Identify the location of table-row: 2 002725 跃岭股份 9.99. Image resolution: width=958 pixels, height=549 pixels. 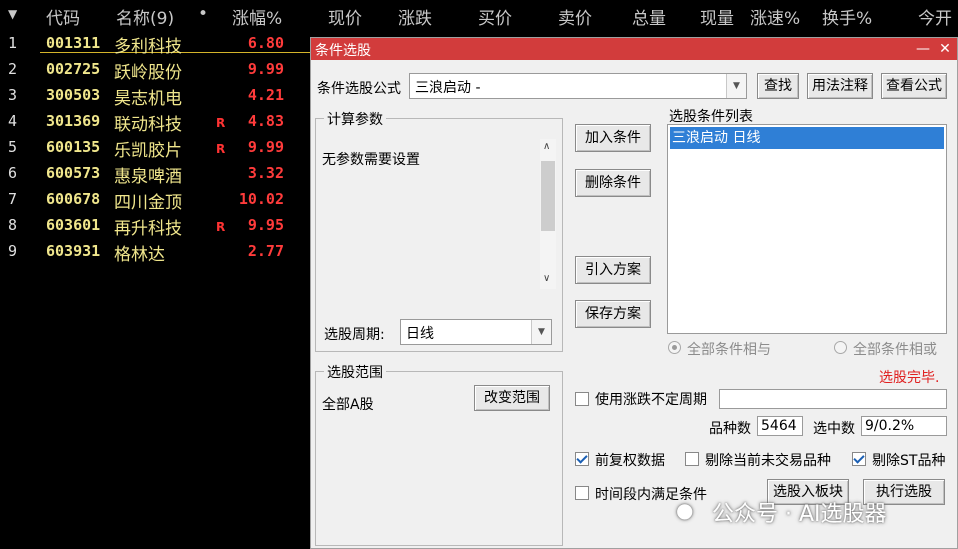
(155, 69).